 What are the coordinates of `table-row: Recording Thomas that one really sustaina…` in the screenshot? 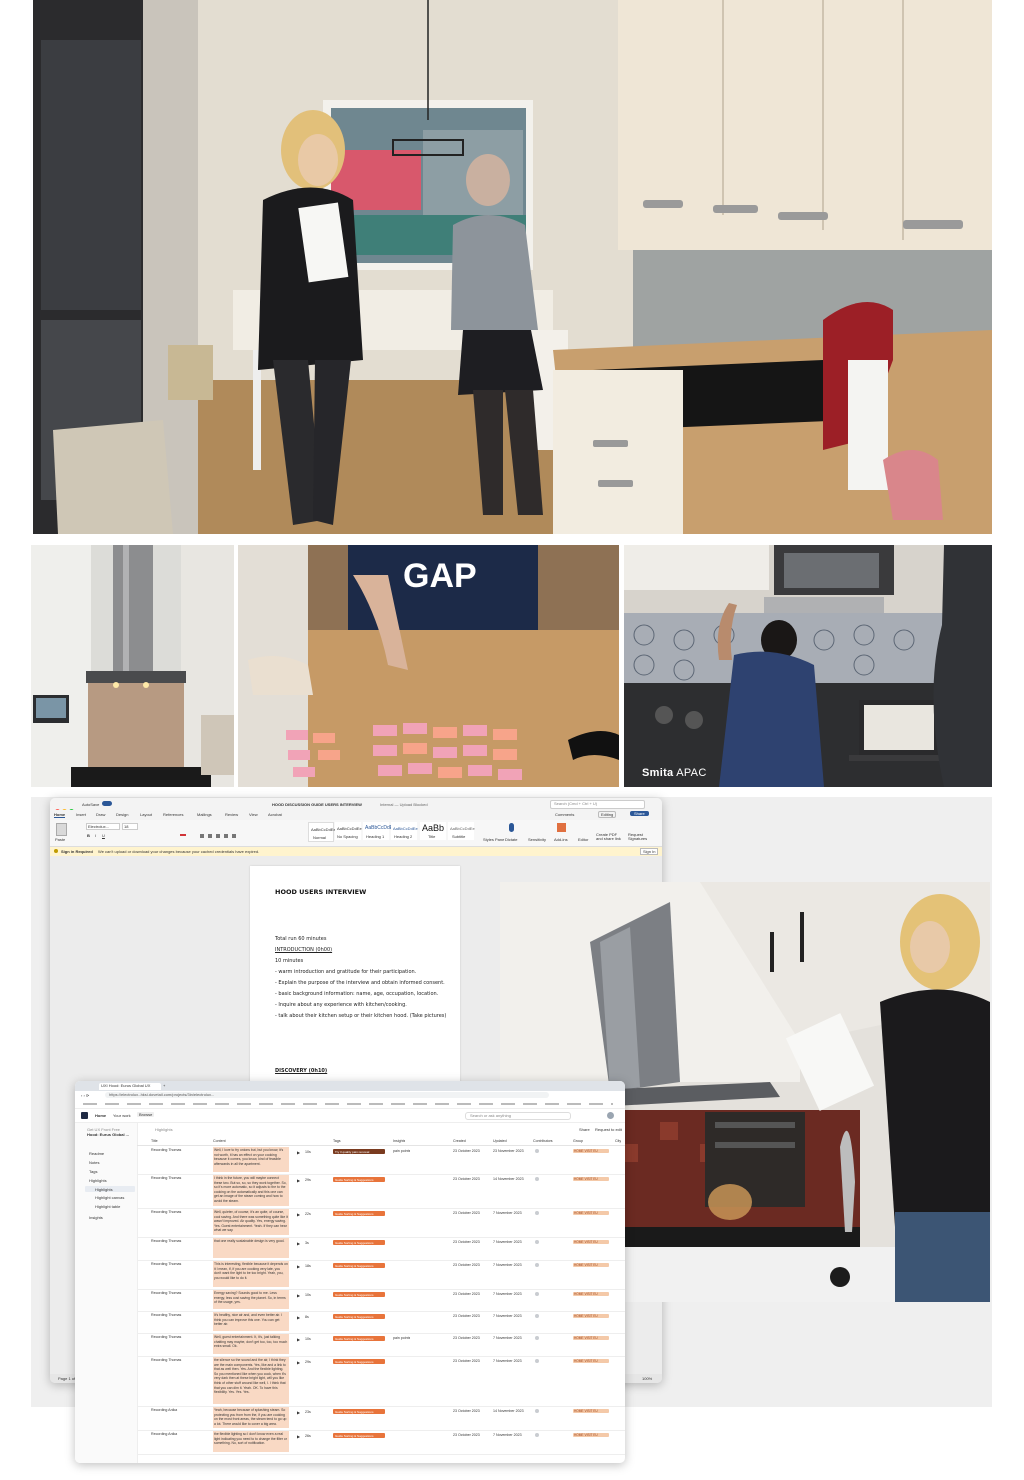 It's located at (381, 1249).